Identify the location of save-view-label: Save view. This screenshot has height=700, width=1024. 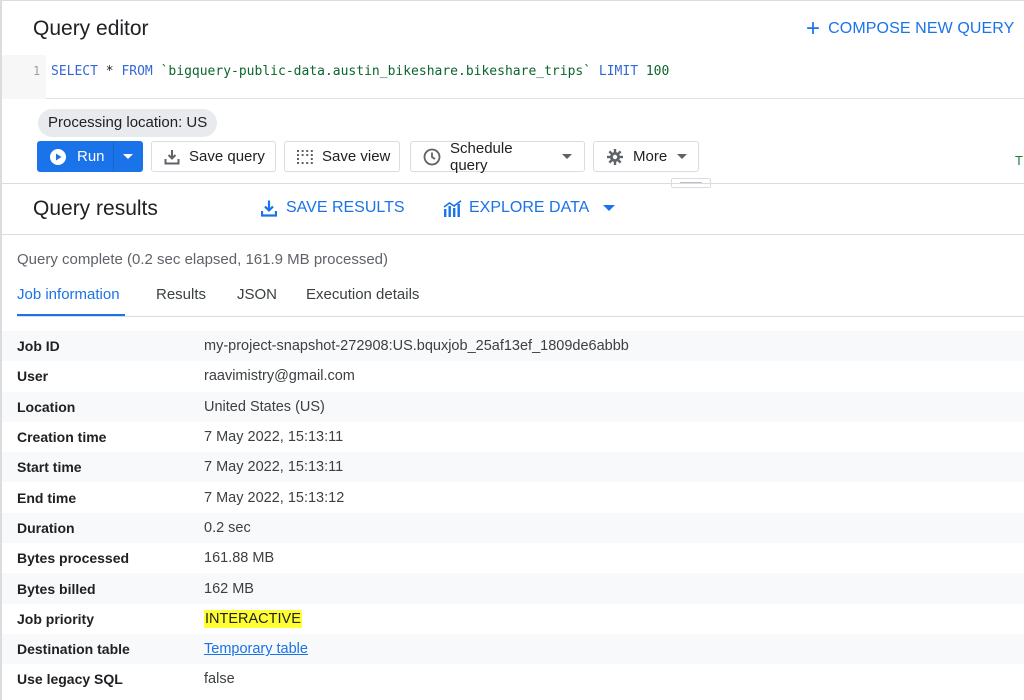
(356, 156).